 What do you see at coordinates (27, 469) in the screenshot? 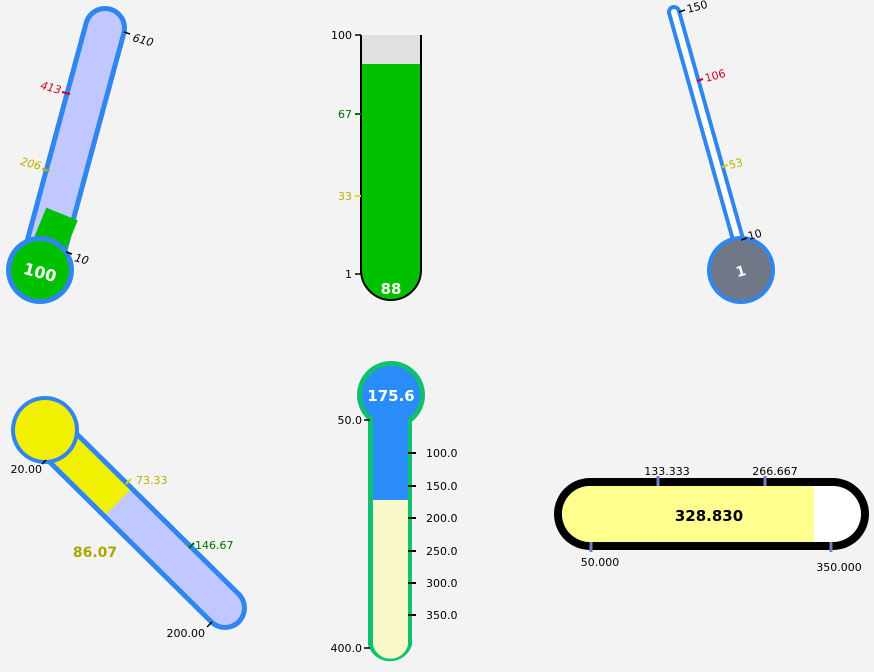
I see `gauge-4-tick-label: 20.00` at bounding box center [27, 469].